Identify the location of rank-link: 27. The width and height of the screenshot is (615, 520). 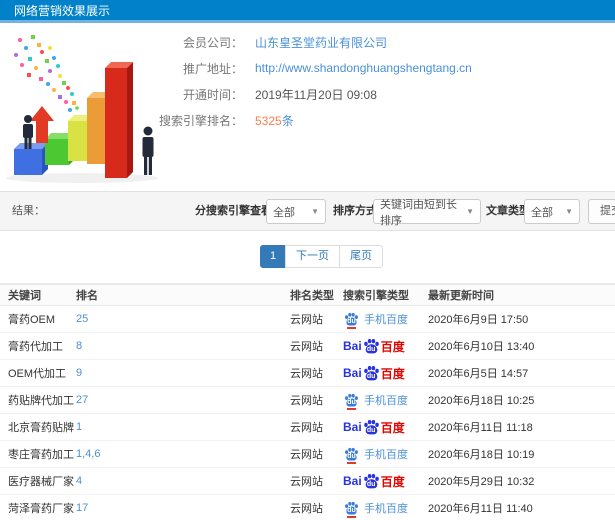
(183, 400).